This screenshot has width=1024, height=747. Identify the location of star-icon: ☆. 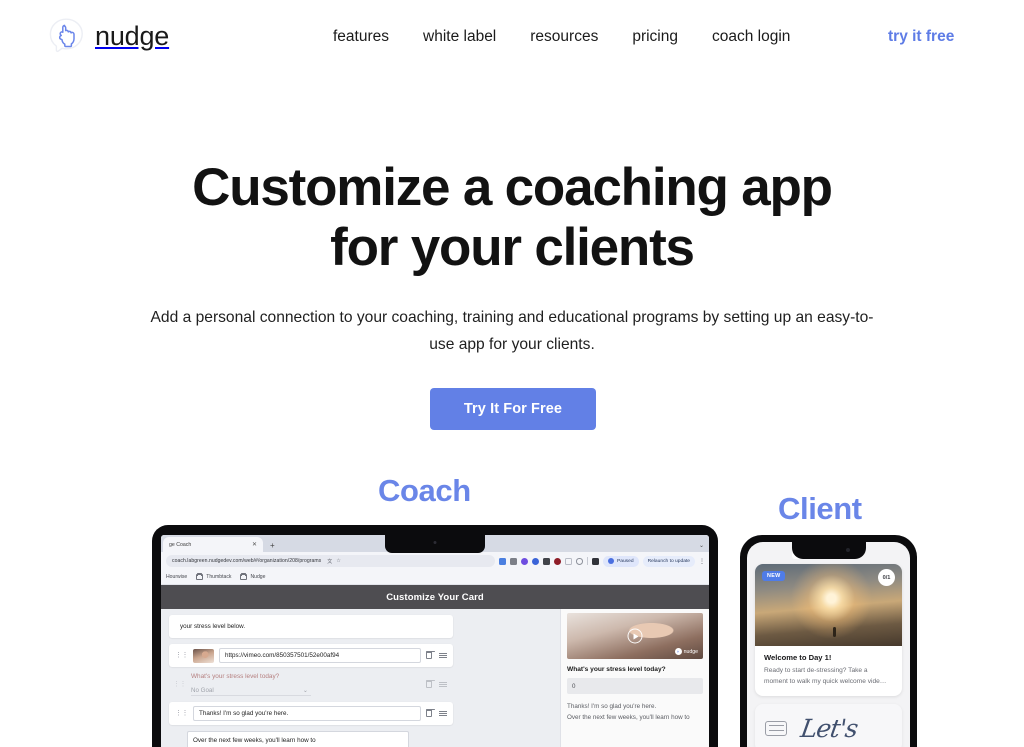
(338, 561).